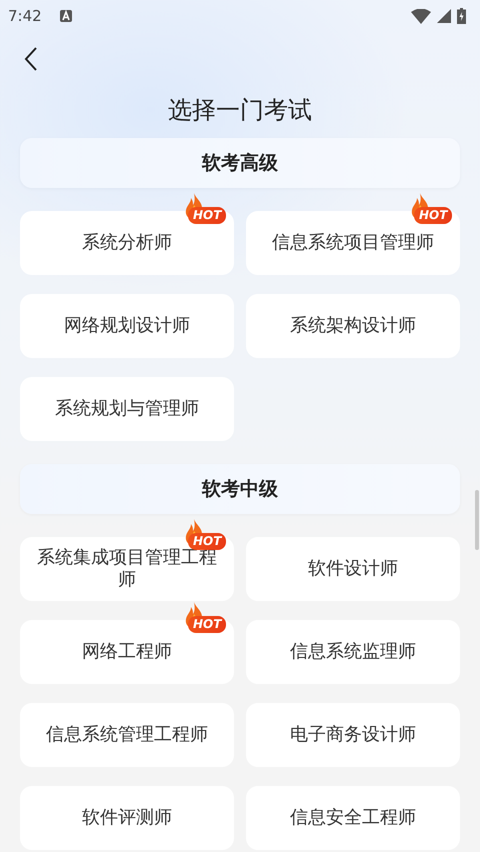  I want to click on exam-card: 信息系统管理工程师, so click(127, 735).